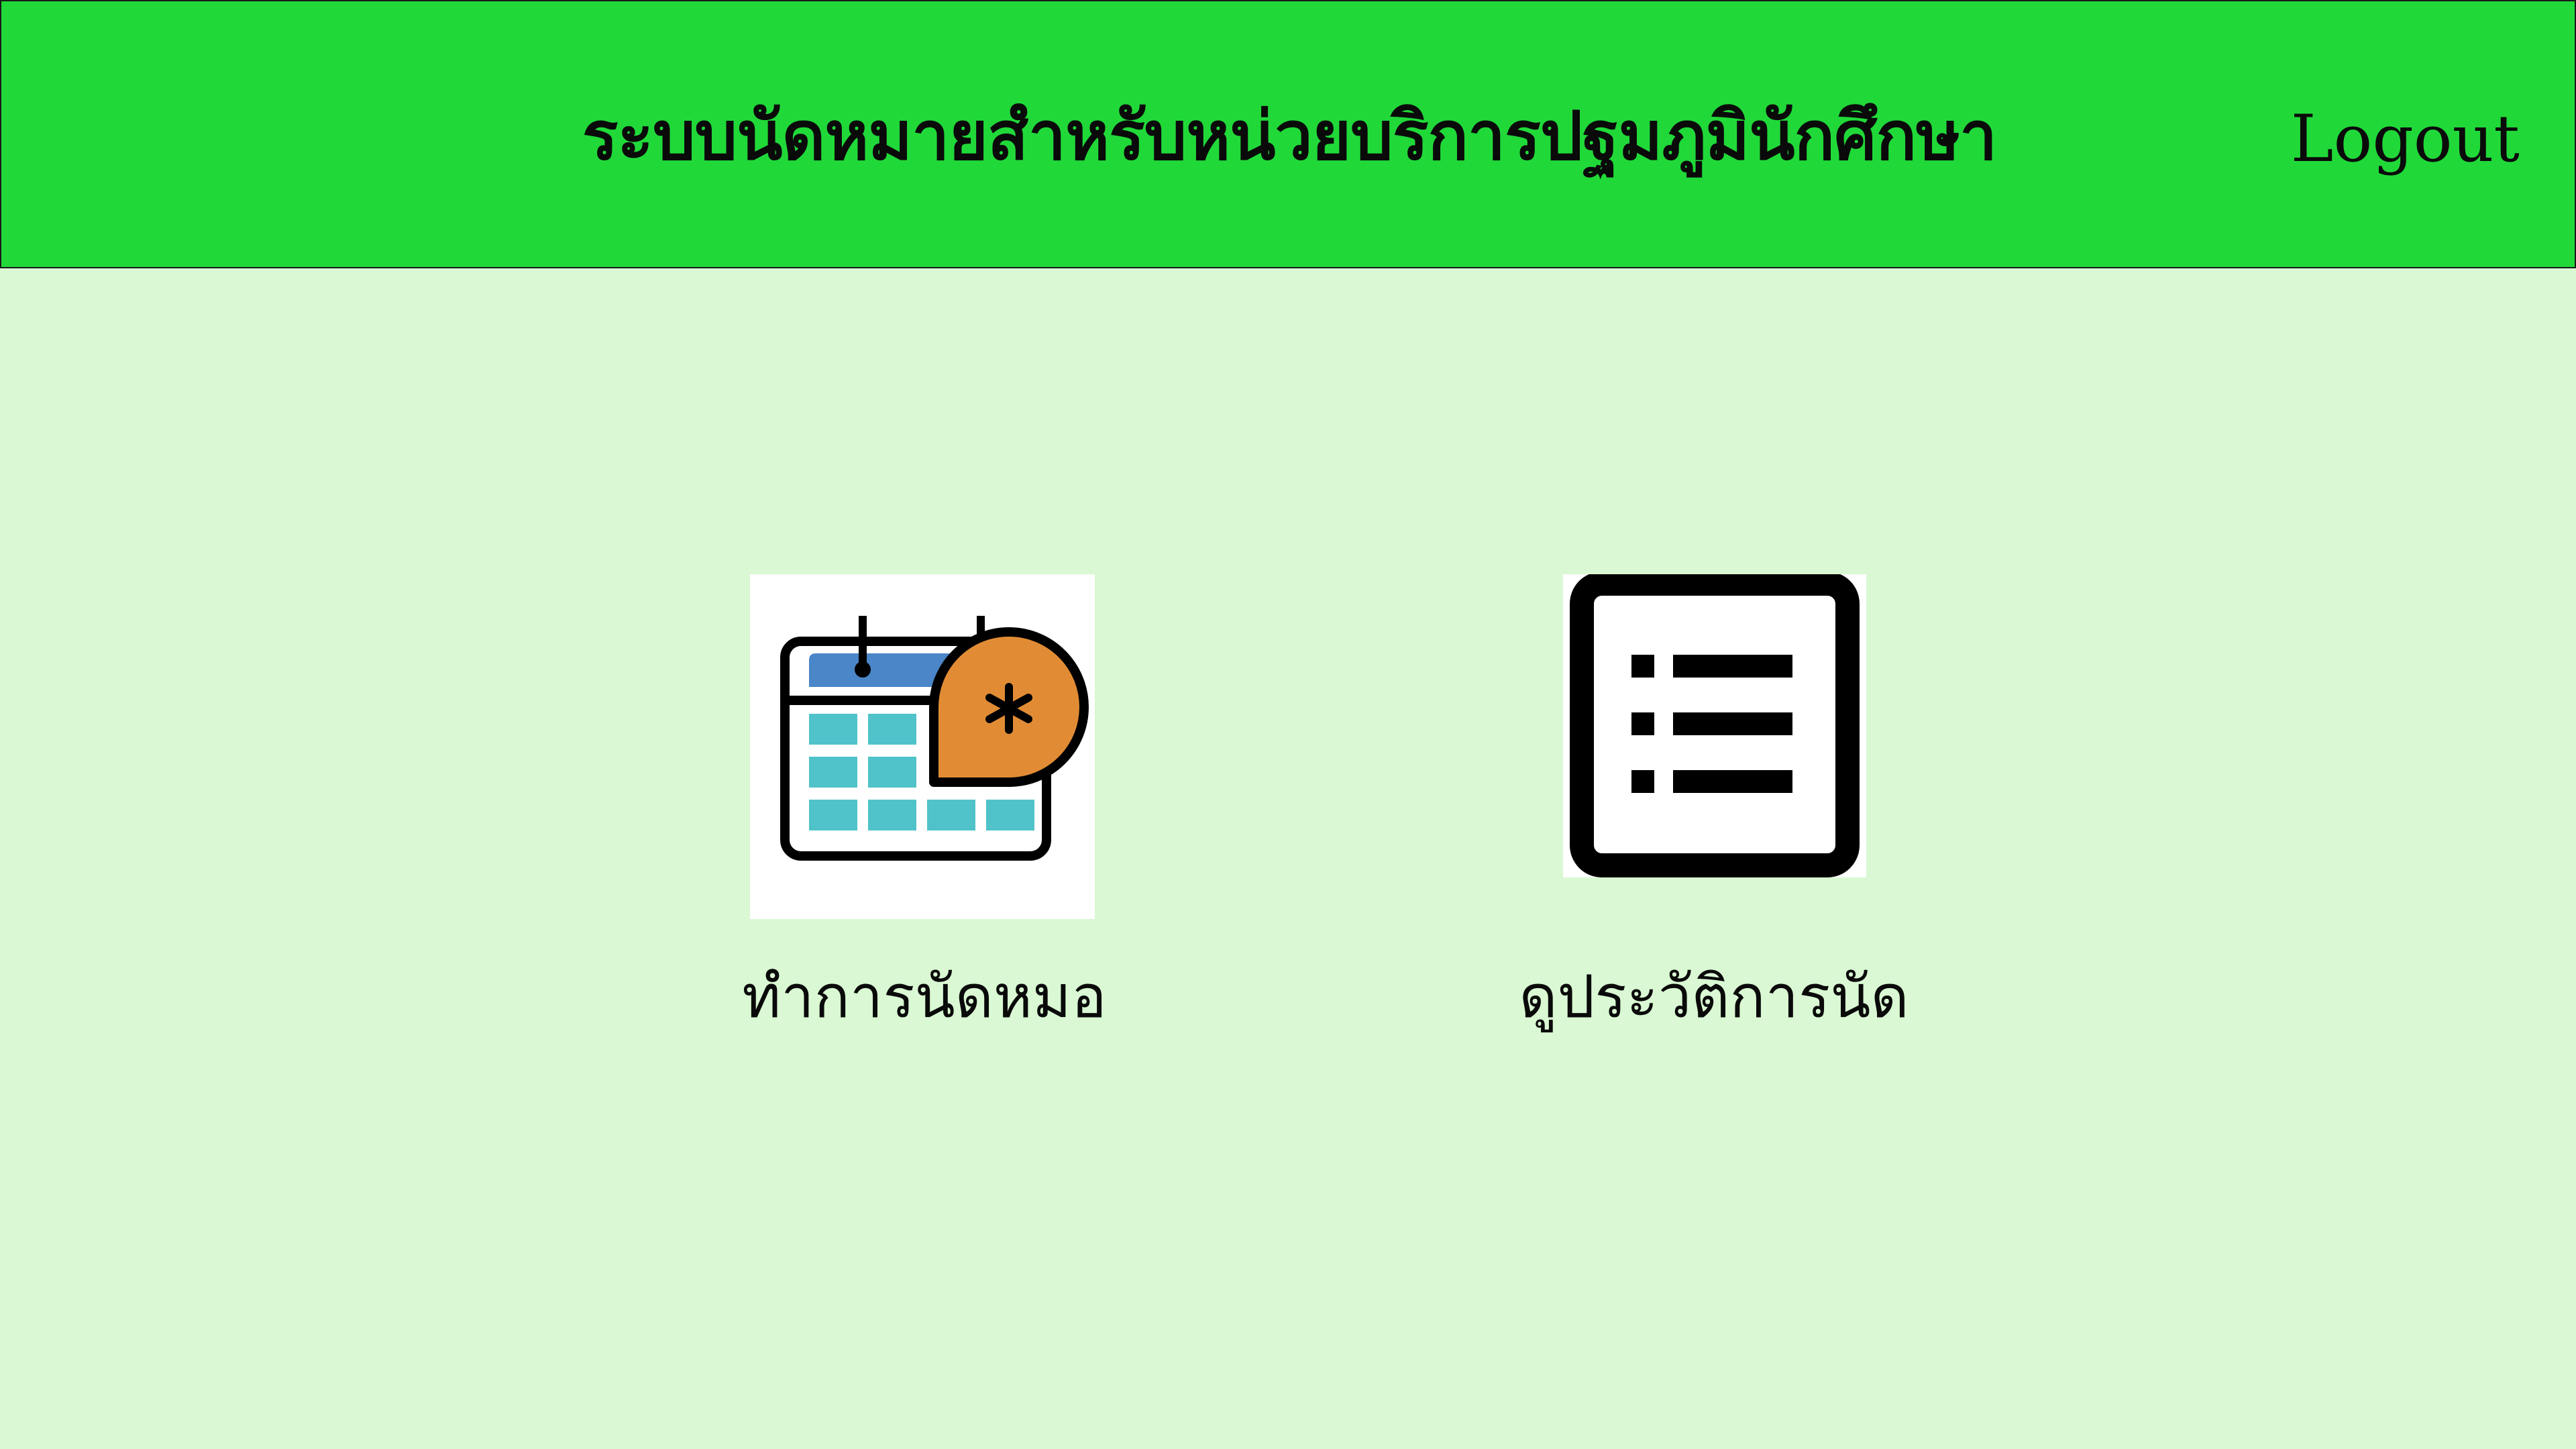 Image resolution: width=2576 pixels, height=1449 pixels. What do you see at coordinates (922, 746) in the screenshot?
I see `calendar-appointment-icon` at bounding box center [922, 746].